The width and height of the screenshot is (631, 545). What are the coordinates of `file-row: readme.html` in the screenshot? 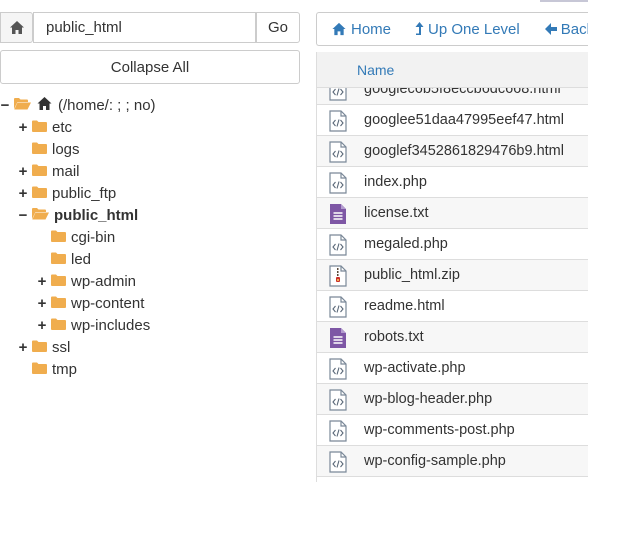 It's located at (453, 306).